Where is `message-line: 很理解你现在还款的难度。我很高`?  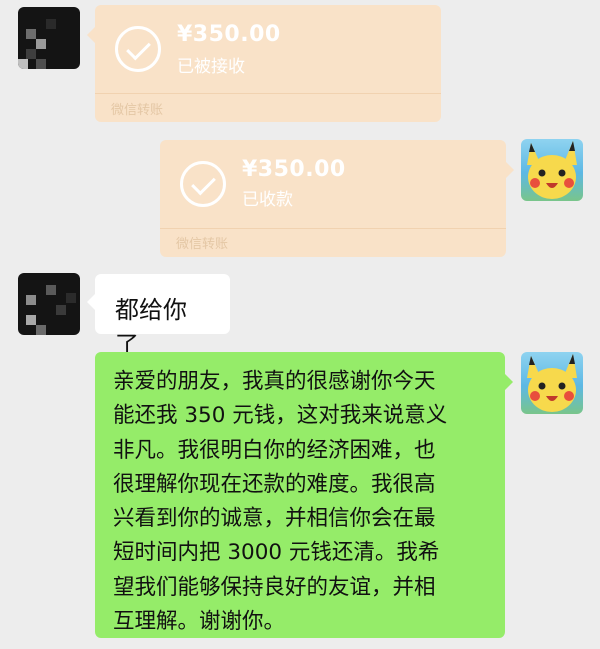 message-line: 很理解你现在还款的难度。我很高 is located at coordinates (274, 484).